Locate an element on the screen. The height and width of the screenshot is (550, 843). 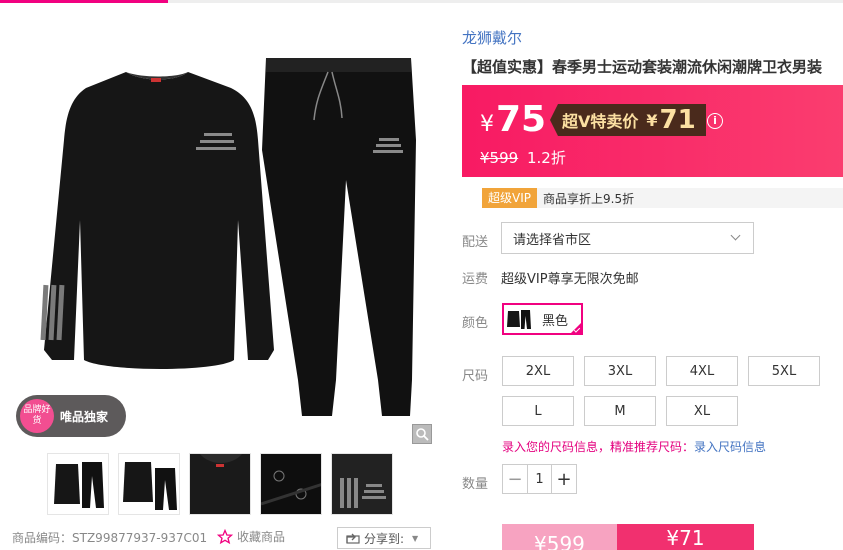
favorite-label: 收藏商品 is located at coordinates (261, 537).